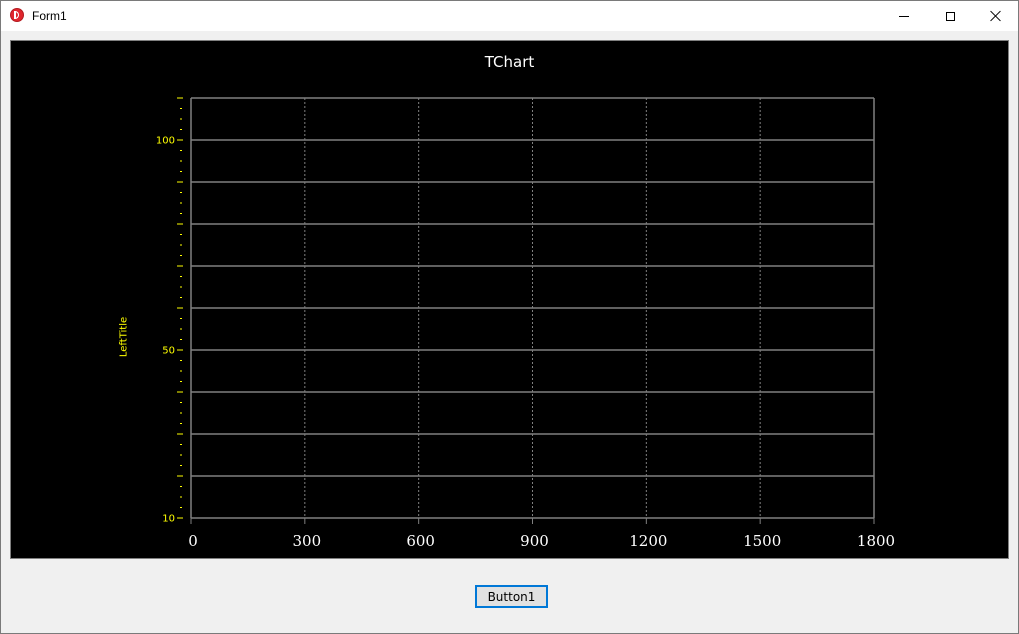  What do you see at coordinates (168, 351) in the screenshot?
I see `y-tick-label: 50` at bounding box center [168, 351].